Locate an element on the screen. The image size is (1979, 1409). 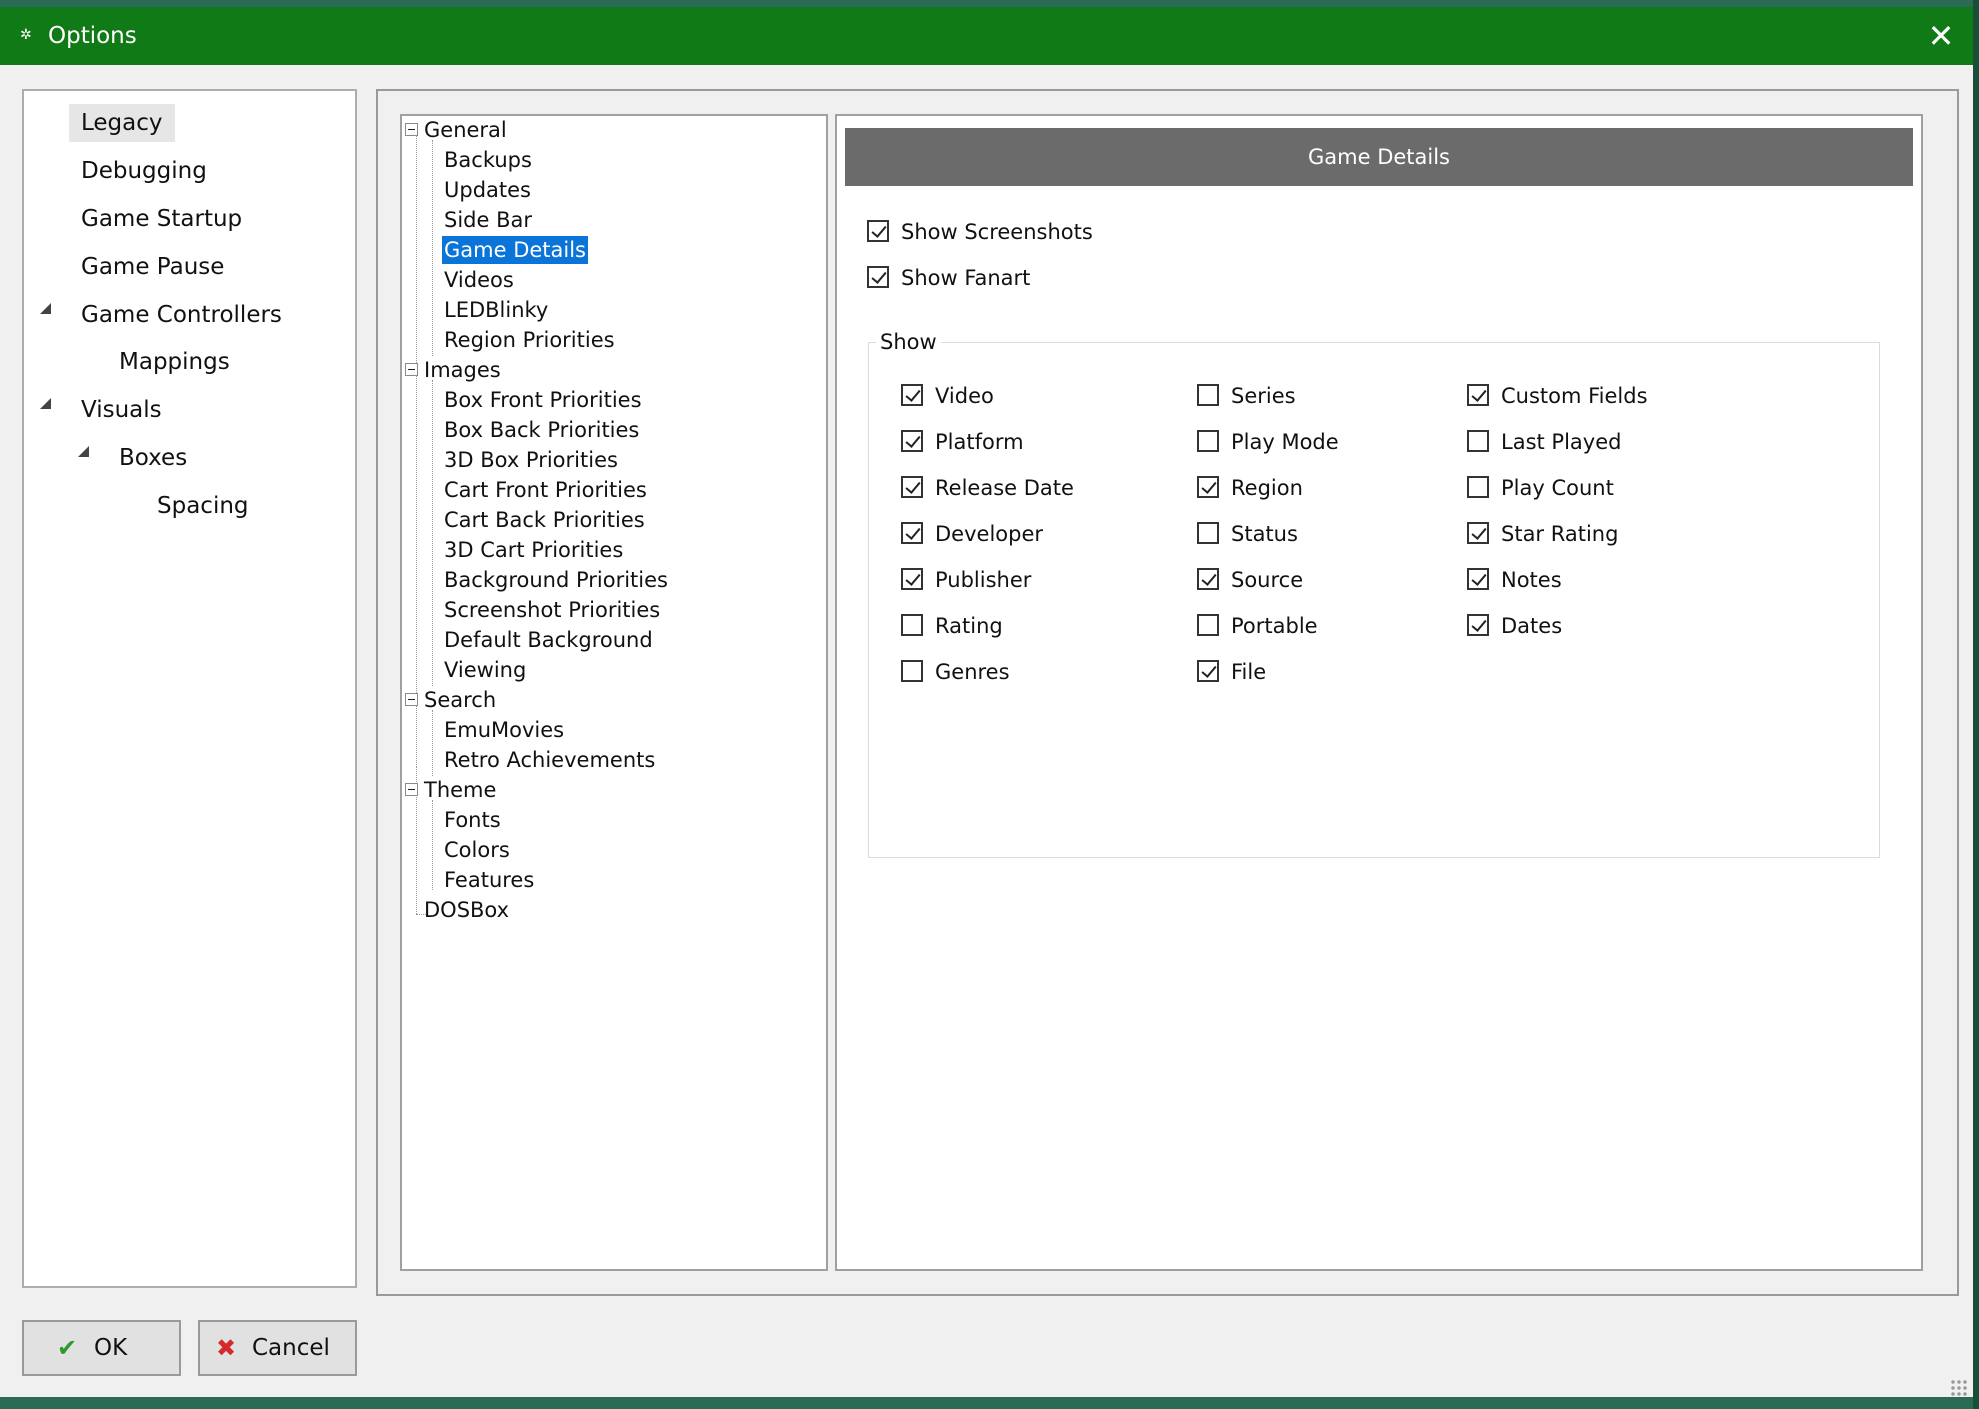
tree-item-emumovies: EmuMovies is located at coordinates (504, 730).